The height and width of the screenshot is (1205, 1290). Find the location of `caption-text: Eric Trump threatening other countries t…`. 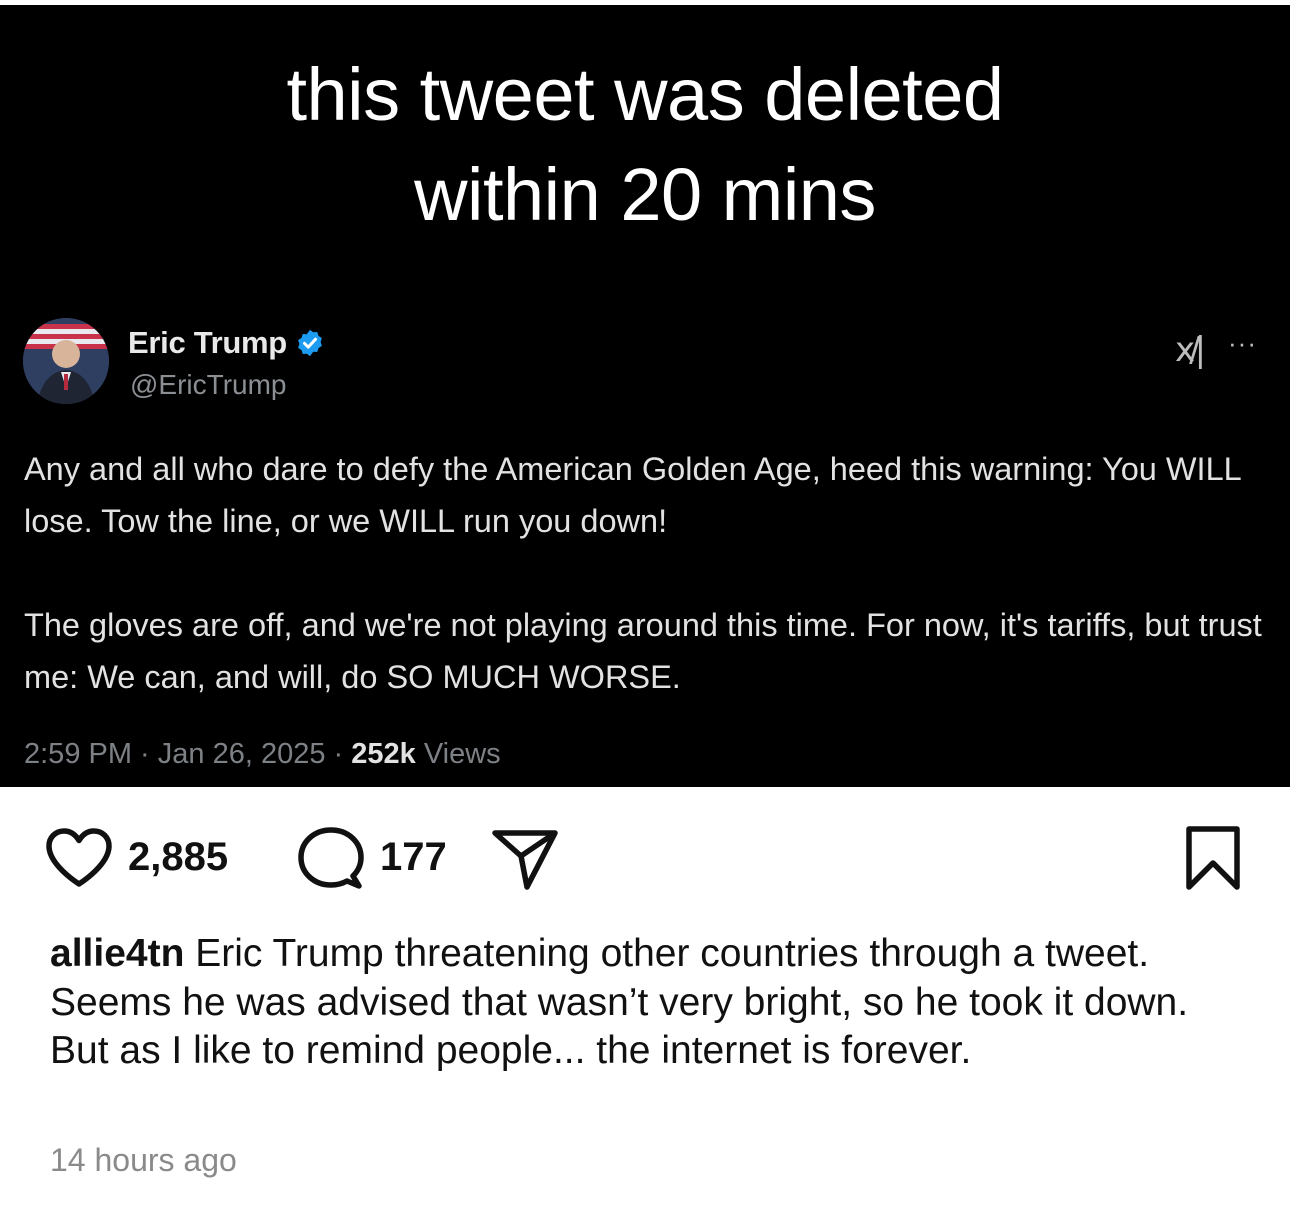

caption-text: Eric Trump threatening other countries t… is located at coordinates (619, 1002).